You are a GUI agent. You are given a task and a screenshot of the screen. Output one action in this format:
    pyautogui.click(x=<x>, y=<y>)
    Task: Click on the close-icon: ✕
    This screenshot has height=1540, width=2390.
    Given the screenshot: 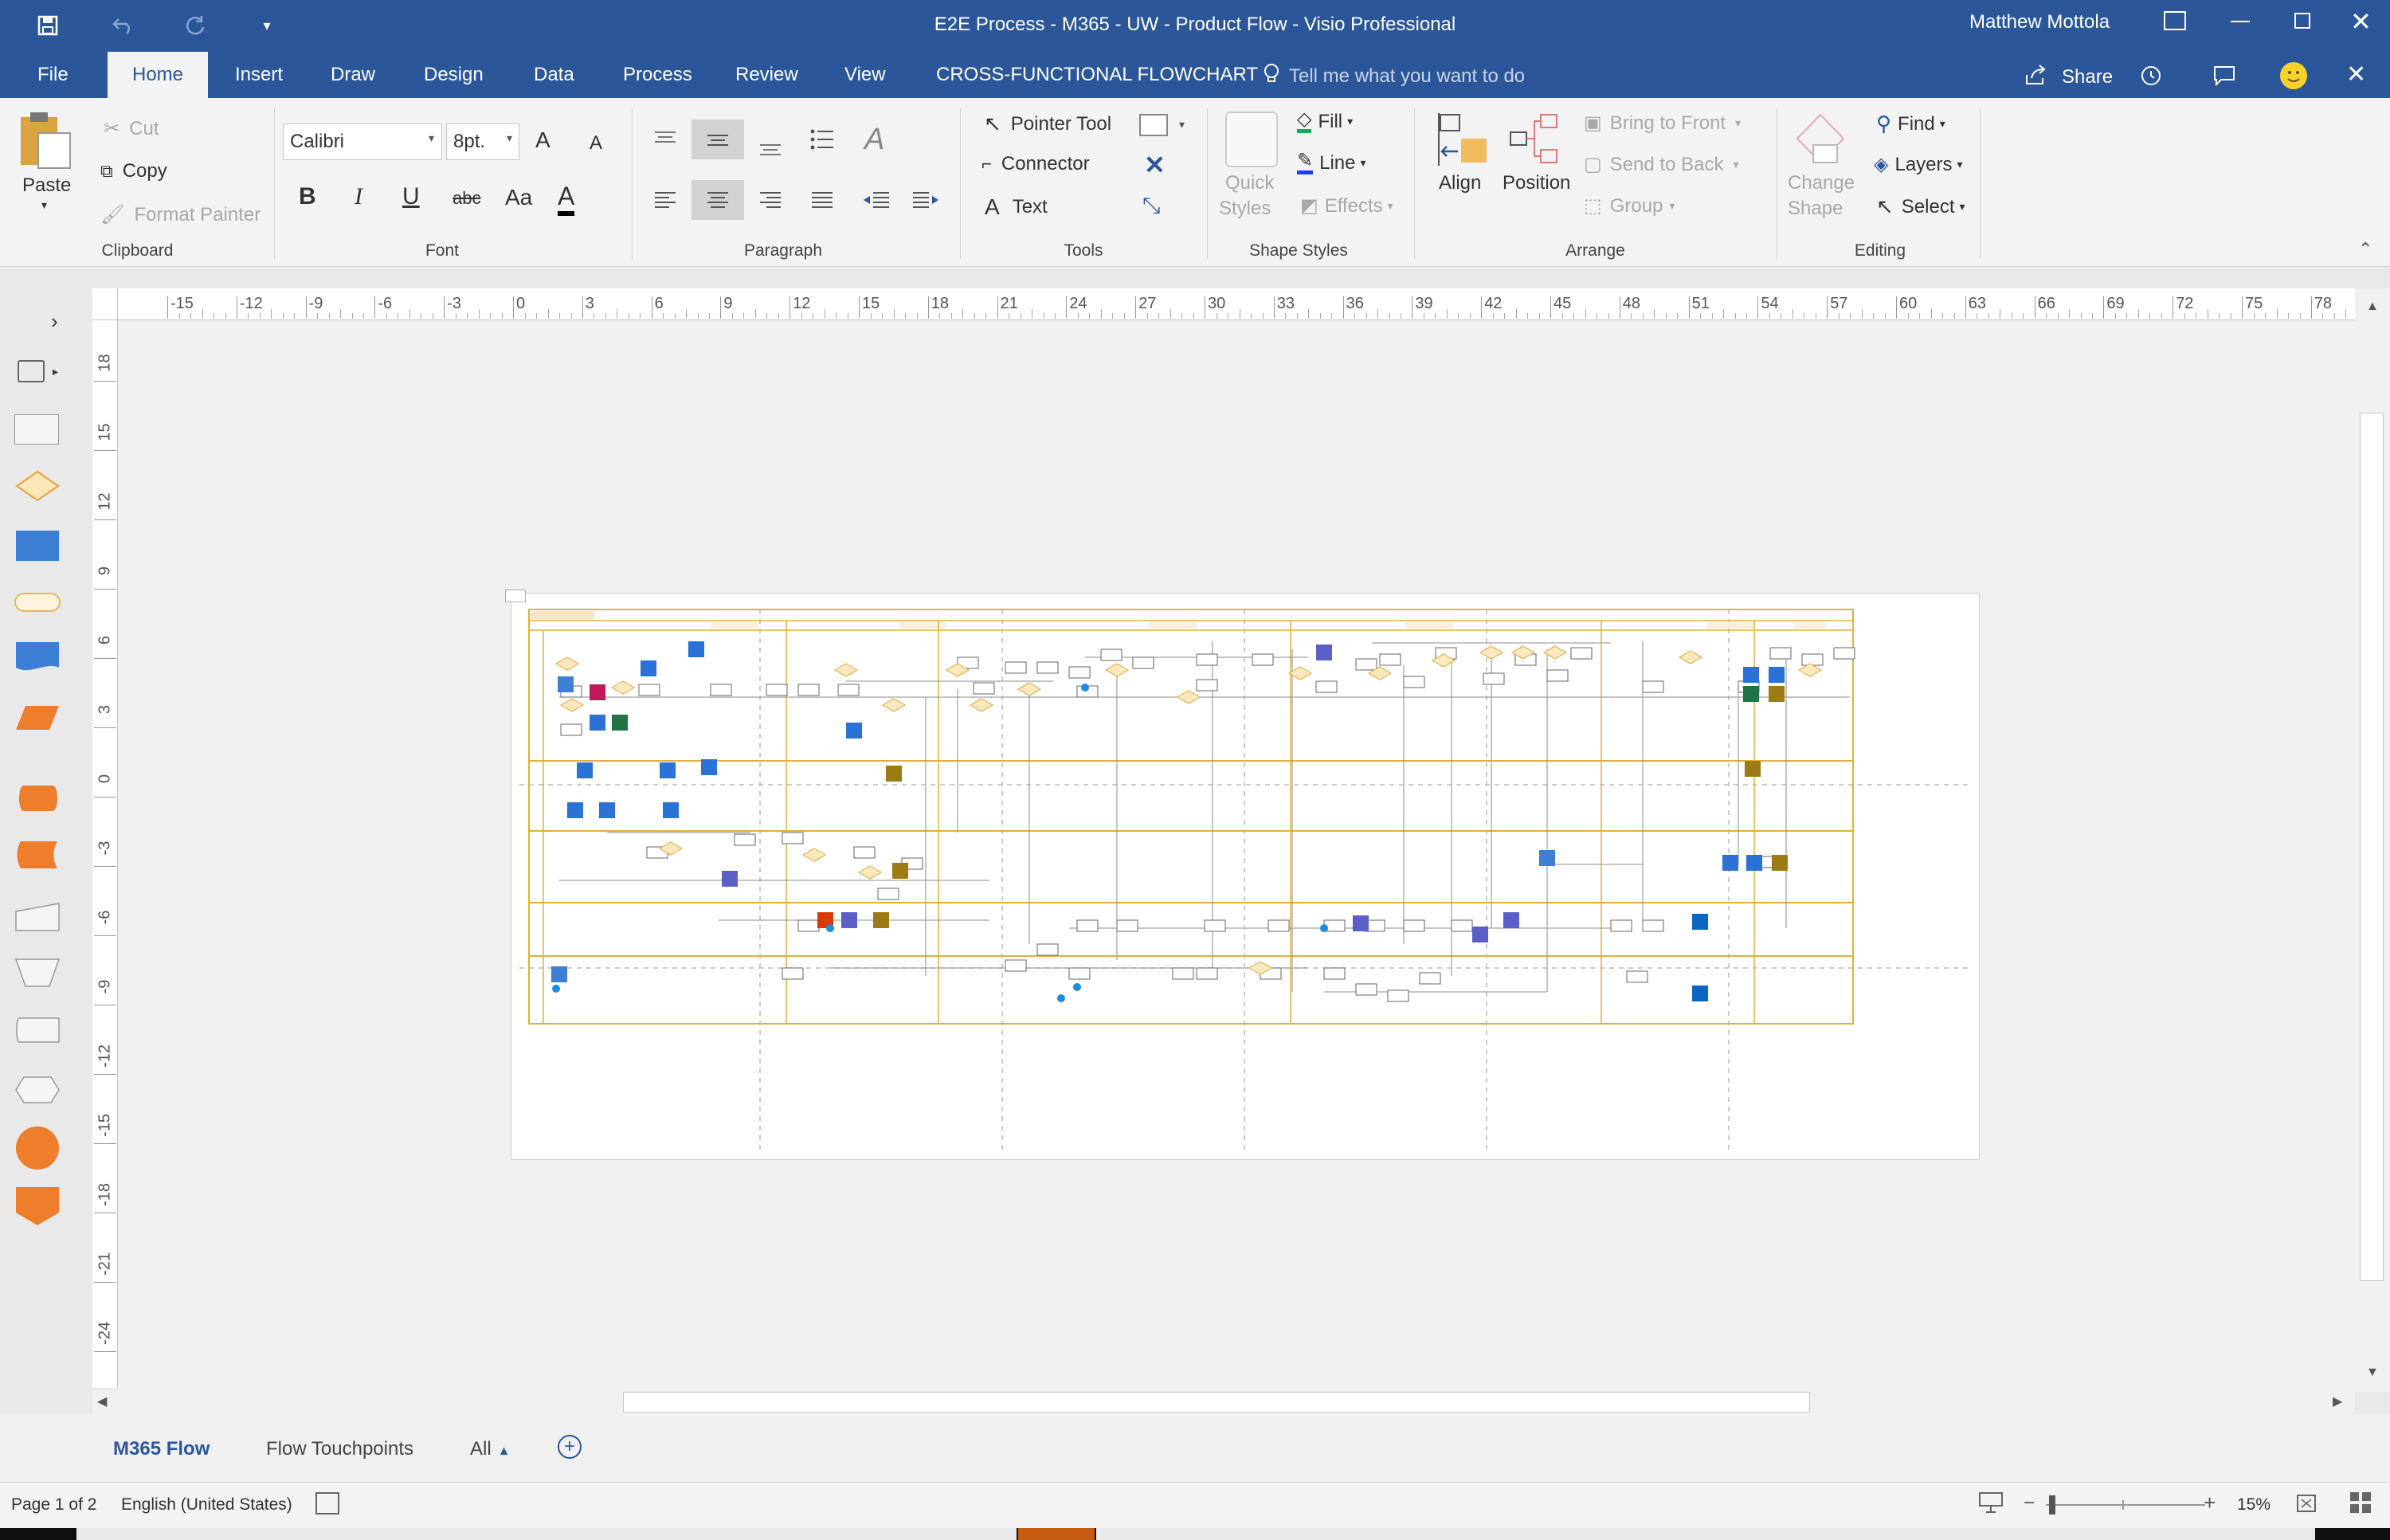 What is the action you would take?
    pyautogui.click(x=2361, y=21)
    